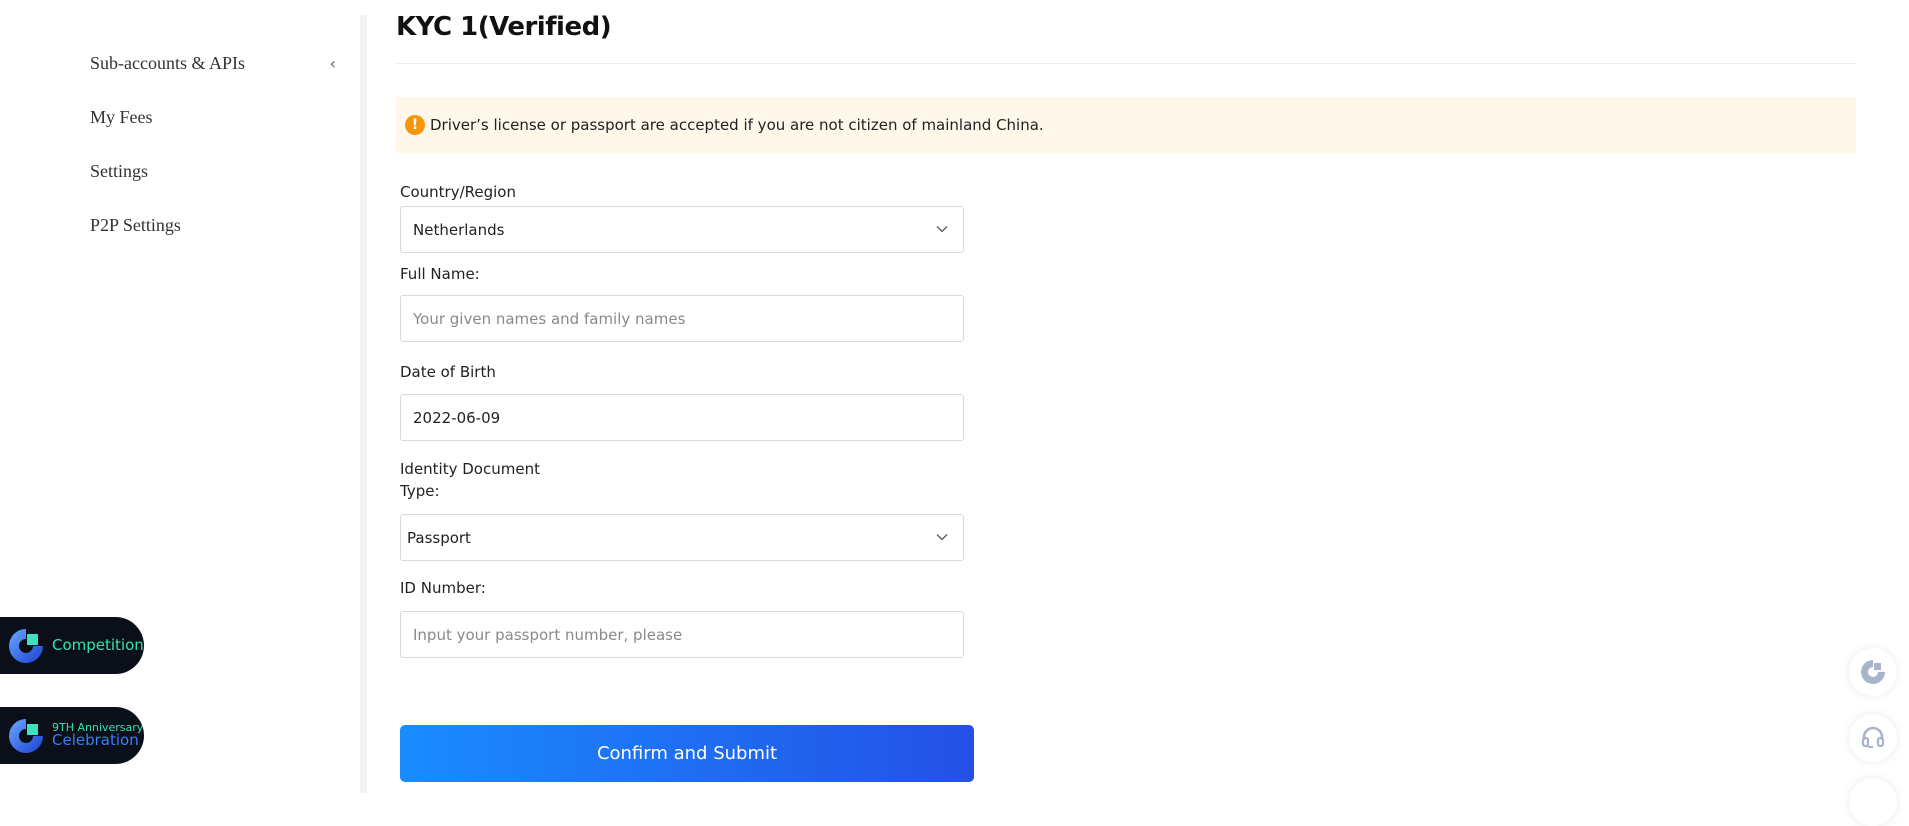 The width and height of the screenshot is (1909, 826). Describe the element at coordinates (688, 318) in the screenshot. I see `full-name-input` at that location.